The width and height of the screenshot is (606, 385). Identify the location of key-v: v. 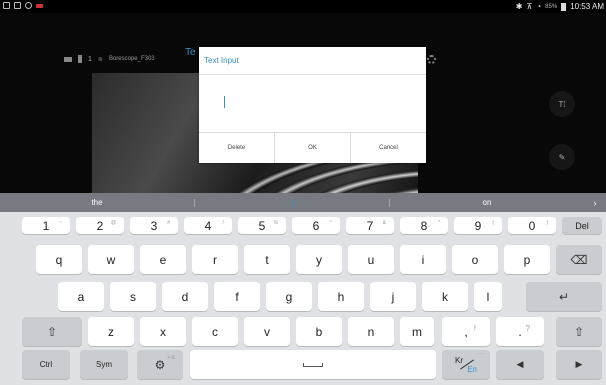
(267, 331).